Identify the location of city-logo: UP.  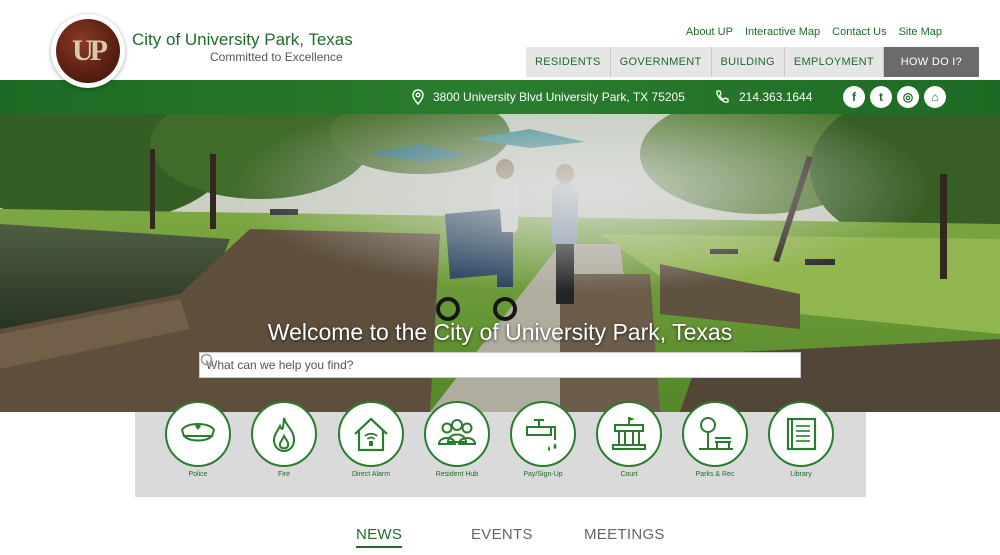
(88, 51).